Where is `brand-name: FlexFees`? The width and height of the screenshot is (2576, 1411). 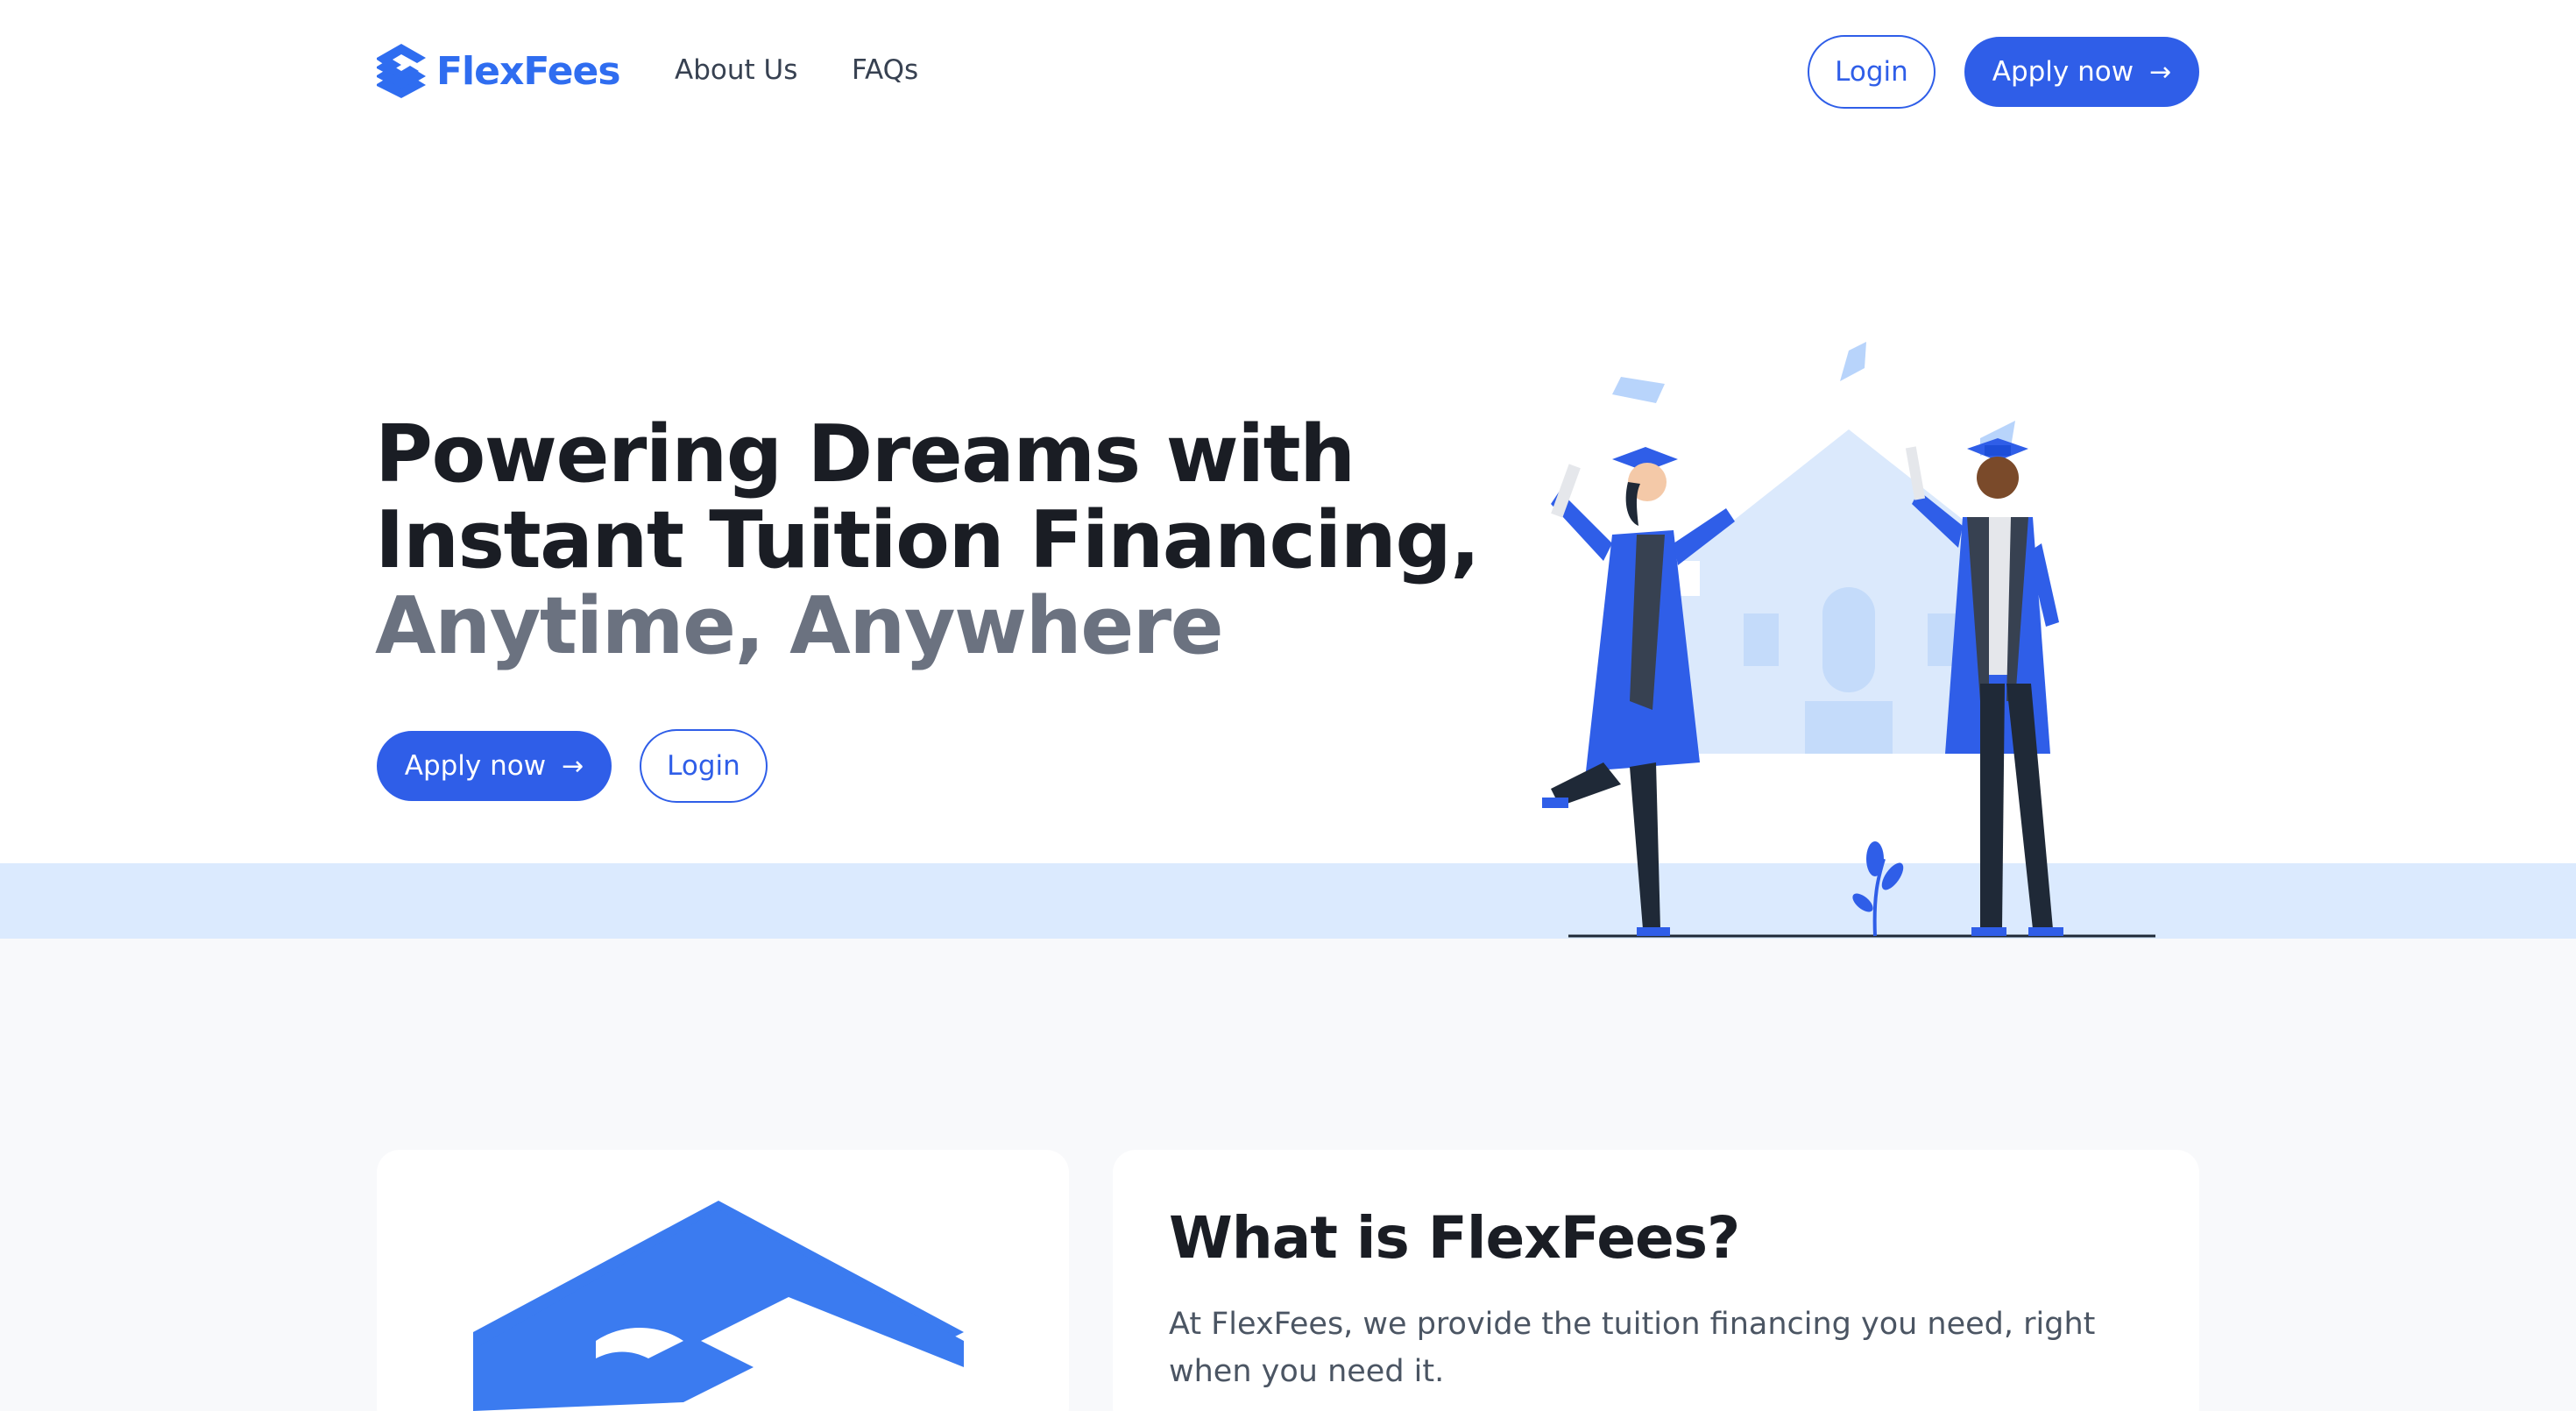 brand-name: FlexFees is located at coordinates (528, 71).